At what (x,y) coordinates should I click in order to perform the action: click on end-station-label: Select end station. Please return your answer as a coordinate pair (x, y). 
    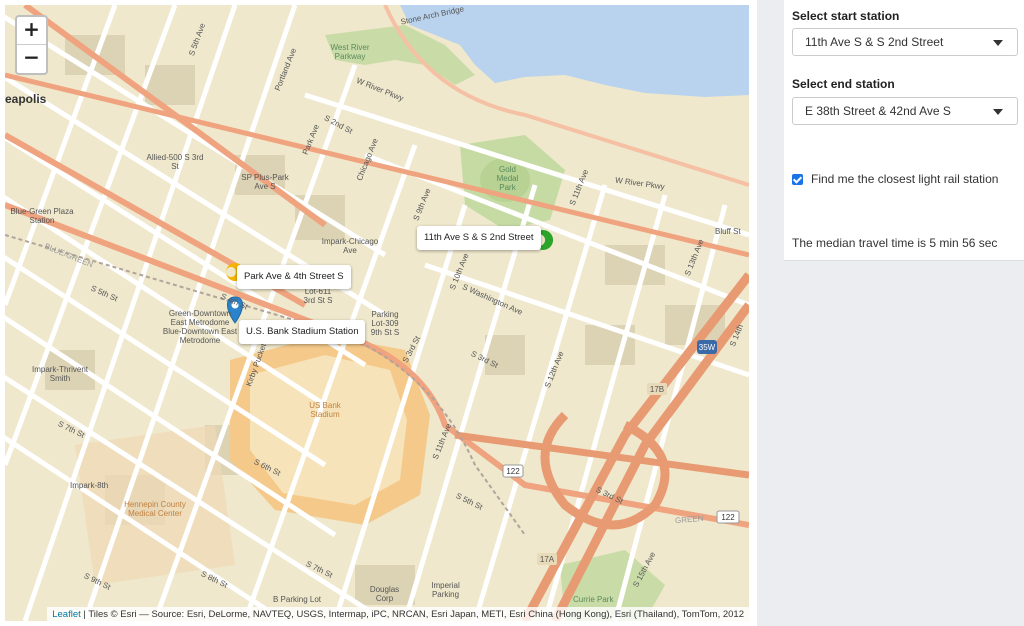
    Looking at the image, I should click on (843, 84).